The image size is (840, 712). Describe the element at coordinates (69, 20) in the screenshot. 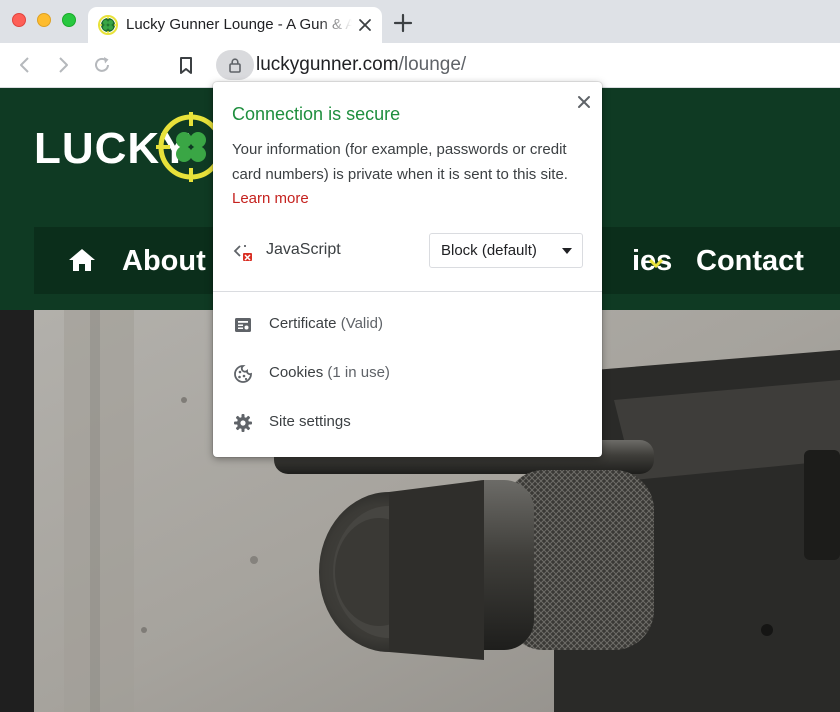

I see `window-zoom-button` at that location.